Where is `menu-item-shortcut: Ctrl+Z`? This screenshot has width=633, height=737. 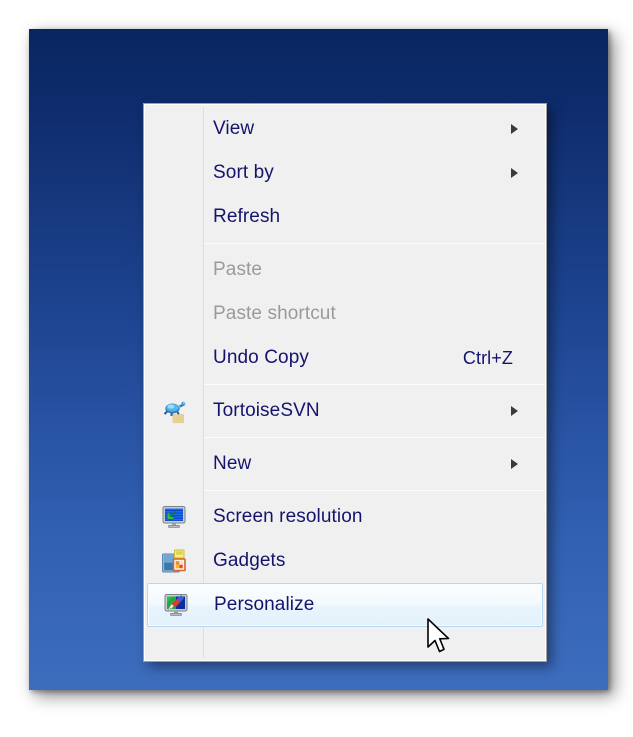 menu-item-shortcut: Ctrl+Z is located at coordinates (487, 357).